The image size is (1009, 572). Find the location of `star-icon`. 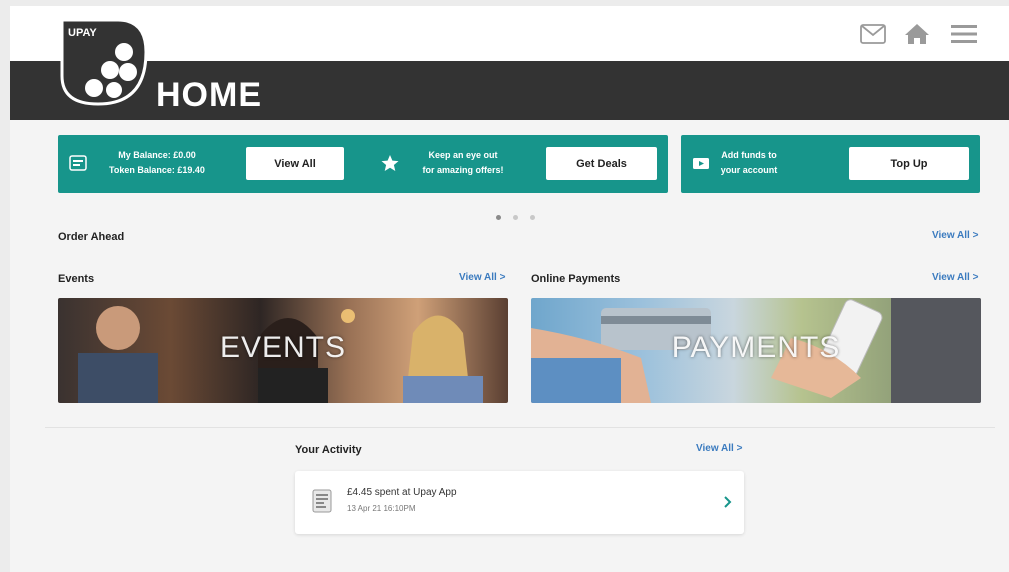

star-icon is located at coordinates (390, 163).